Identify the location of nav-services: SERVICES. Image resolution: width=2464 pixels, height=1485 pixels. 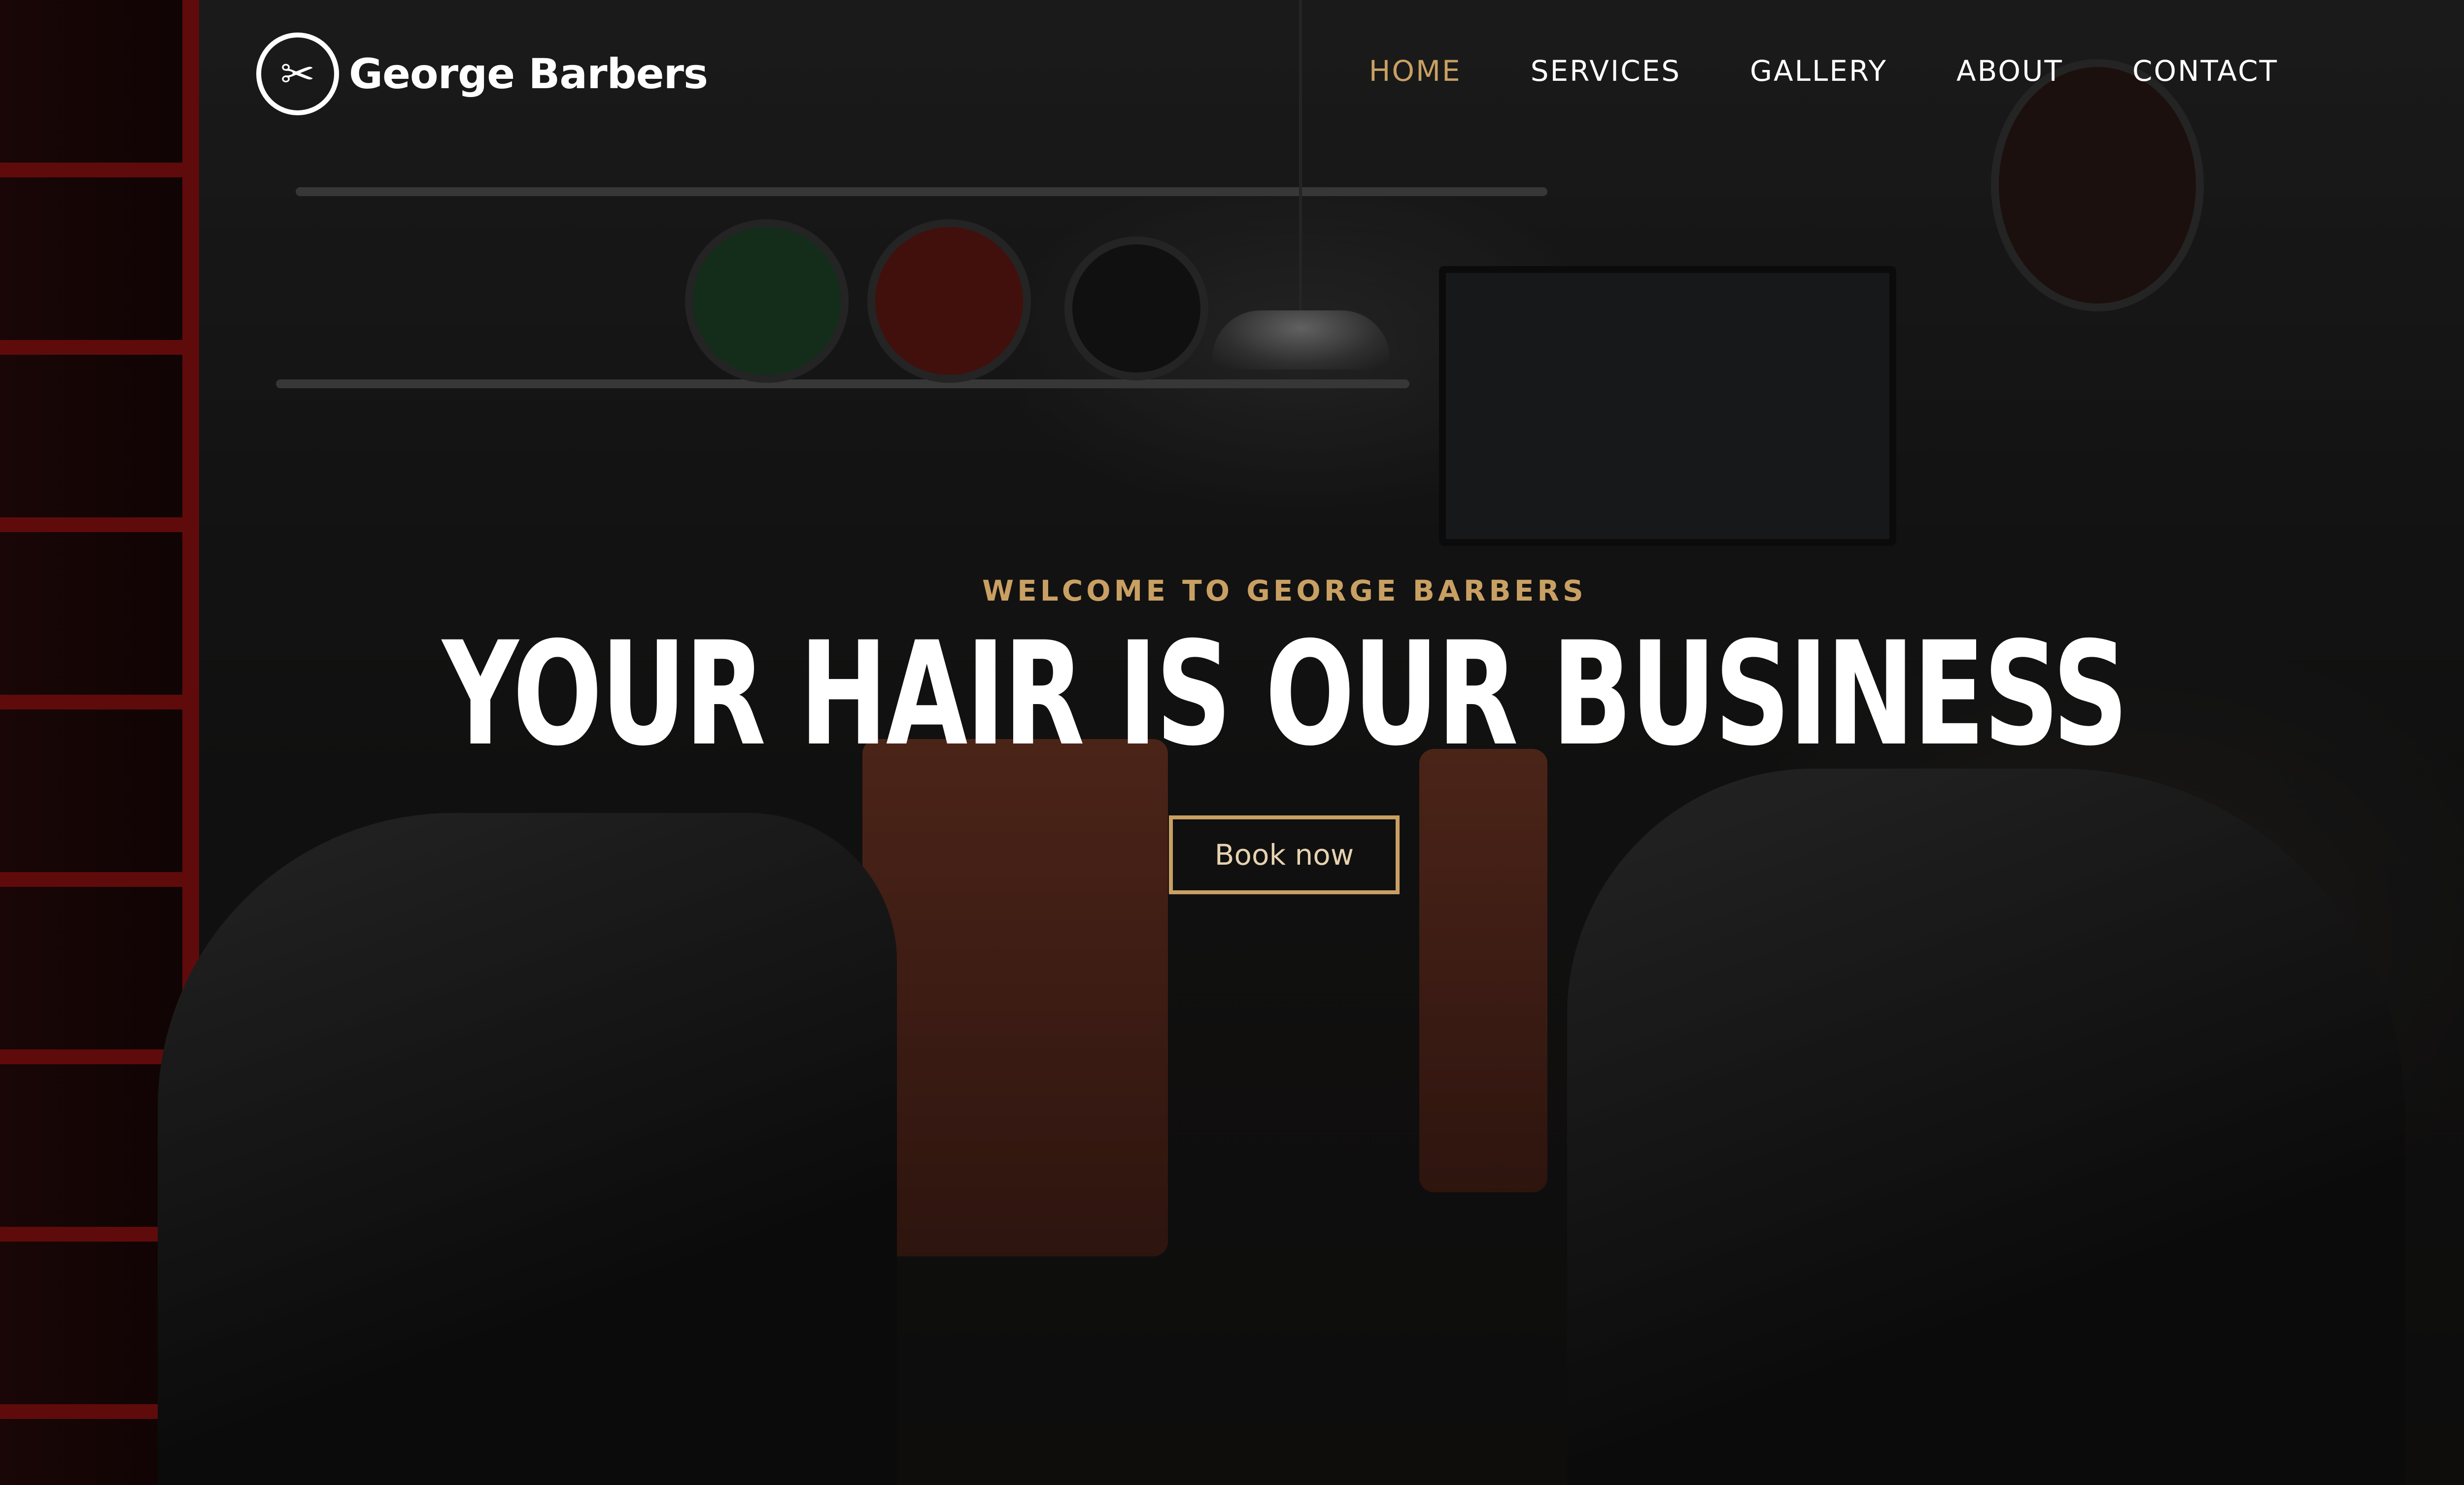
(1606, 71).